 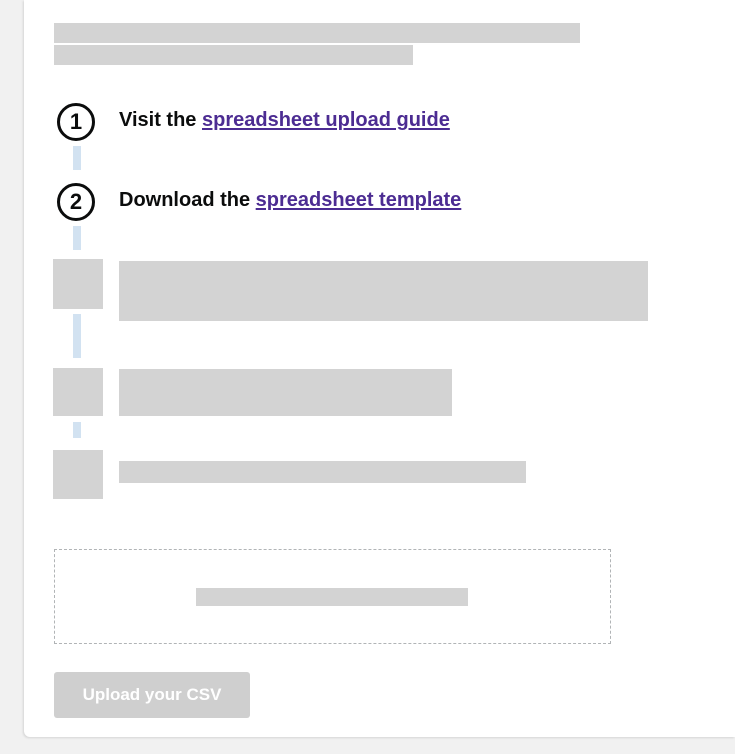 I want to click on file-drop-zone, so click(x=332, y=596).